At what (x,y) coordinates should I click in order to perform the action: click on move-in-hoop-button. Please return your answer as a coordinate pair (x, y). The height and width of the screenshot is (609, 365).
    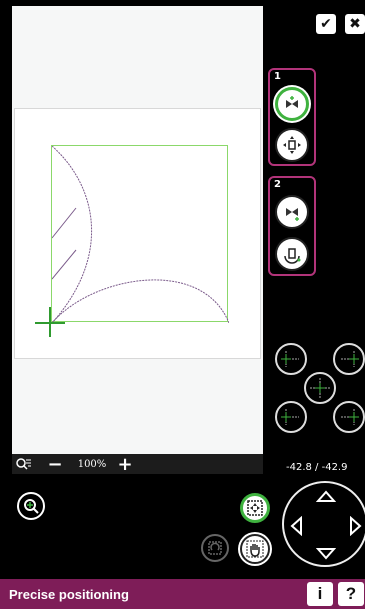
    Looking at the image, I should click on (292, 145).